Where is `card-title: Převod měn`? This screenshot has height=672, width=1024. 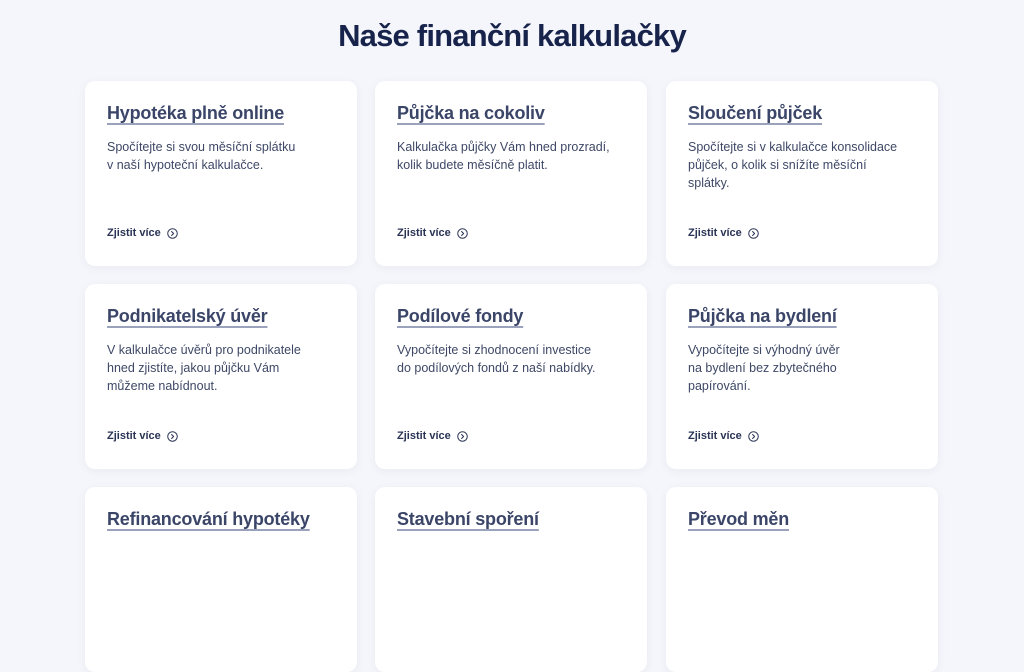 card-title: Převod měn is located at coordinates (738, 519).